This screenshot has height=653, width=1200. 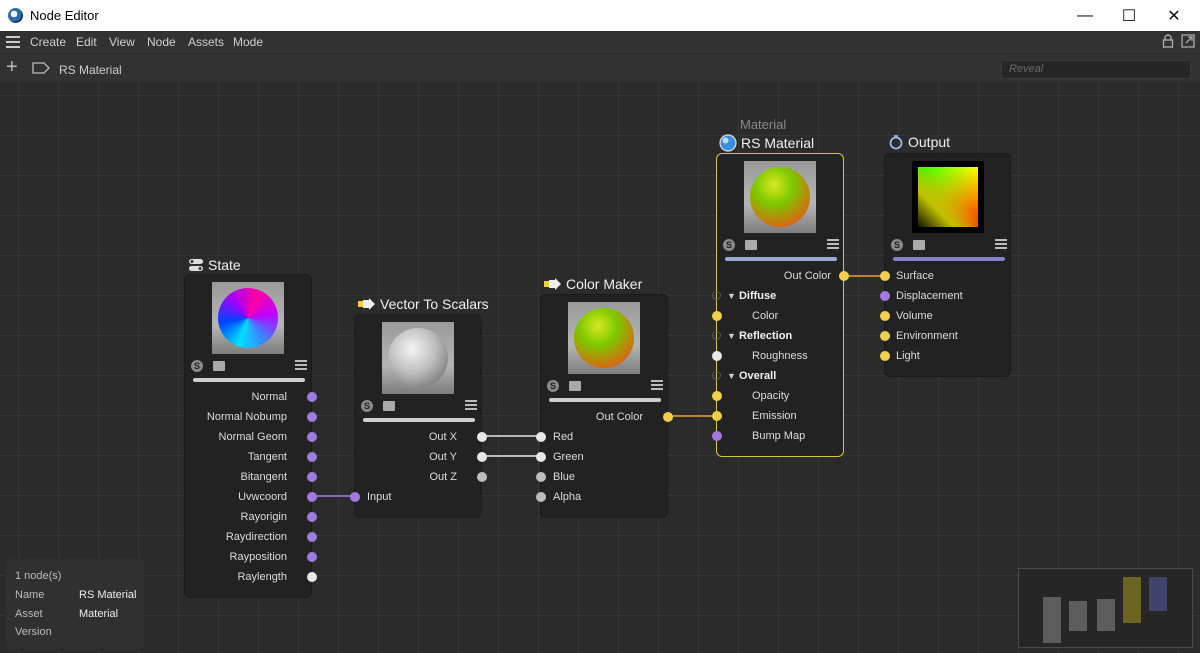 I want to click on minimap, so click(x=1105, y=608).